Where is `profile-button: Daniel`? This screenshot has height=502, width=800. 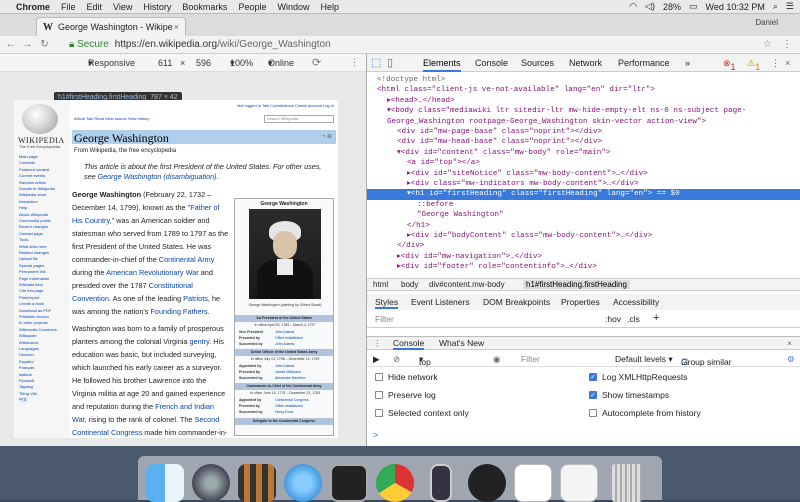 profile-button: Daniel is located at coordinates (766, 22).